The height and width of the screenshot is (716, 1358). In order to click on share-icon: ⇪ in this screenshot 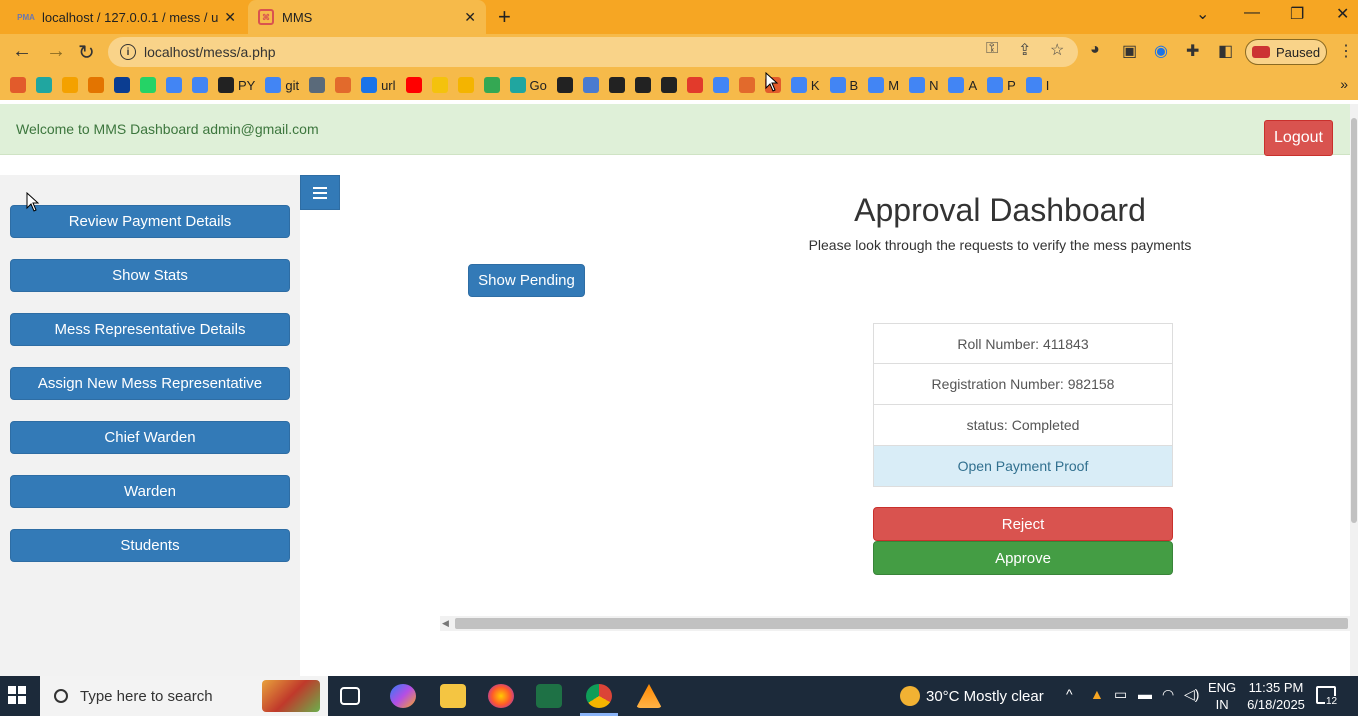, I will do `click(1024, 50)`.